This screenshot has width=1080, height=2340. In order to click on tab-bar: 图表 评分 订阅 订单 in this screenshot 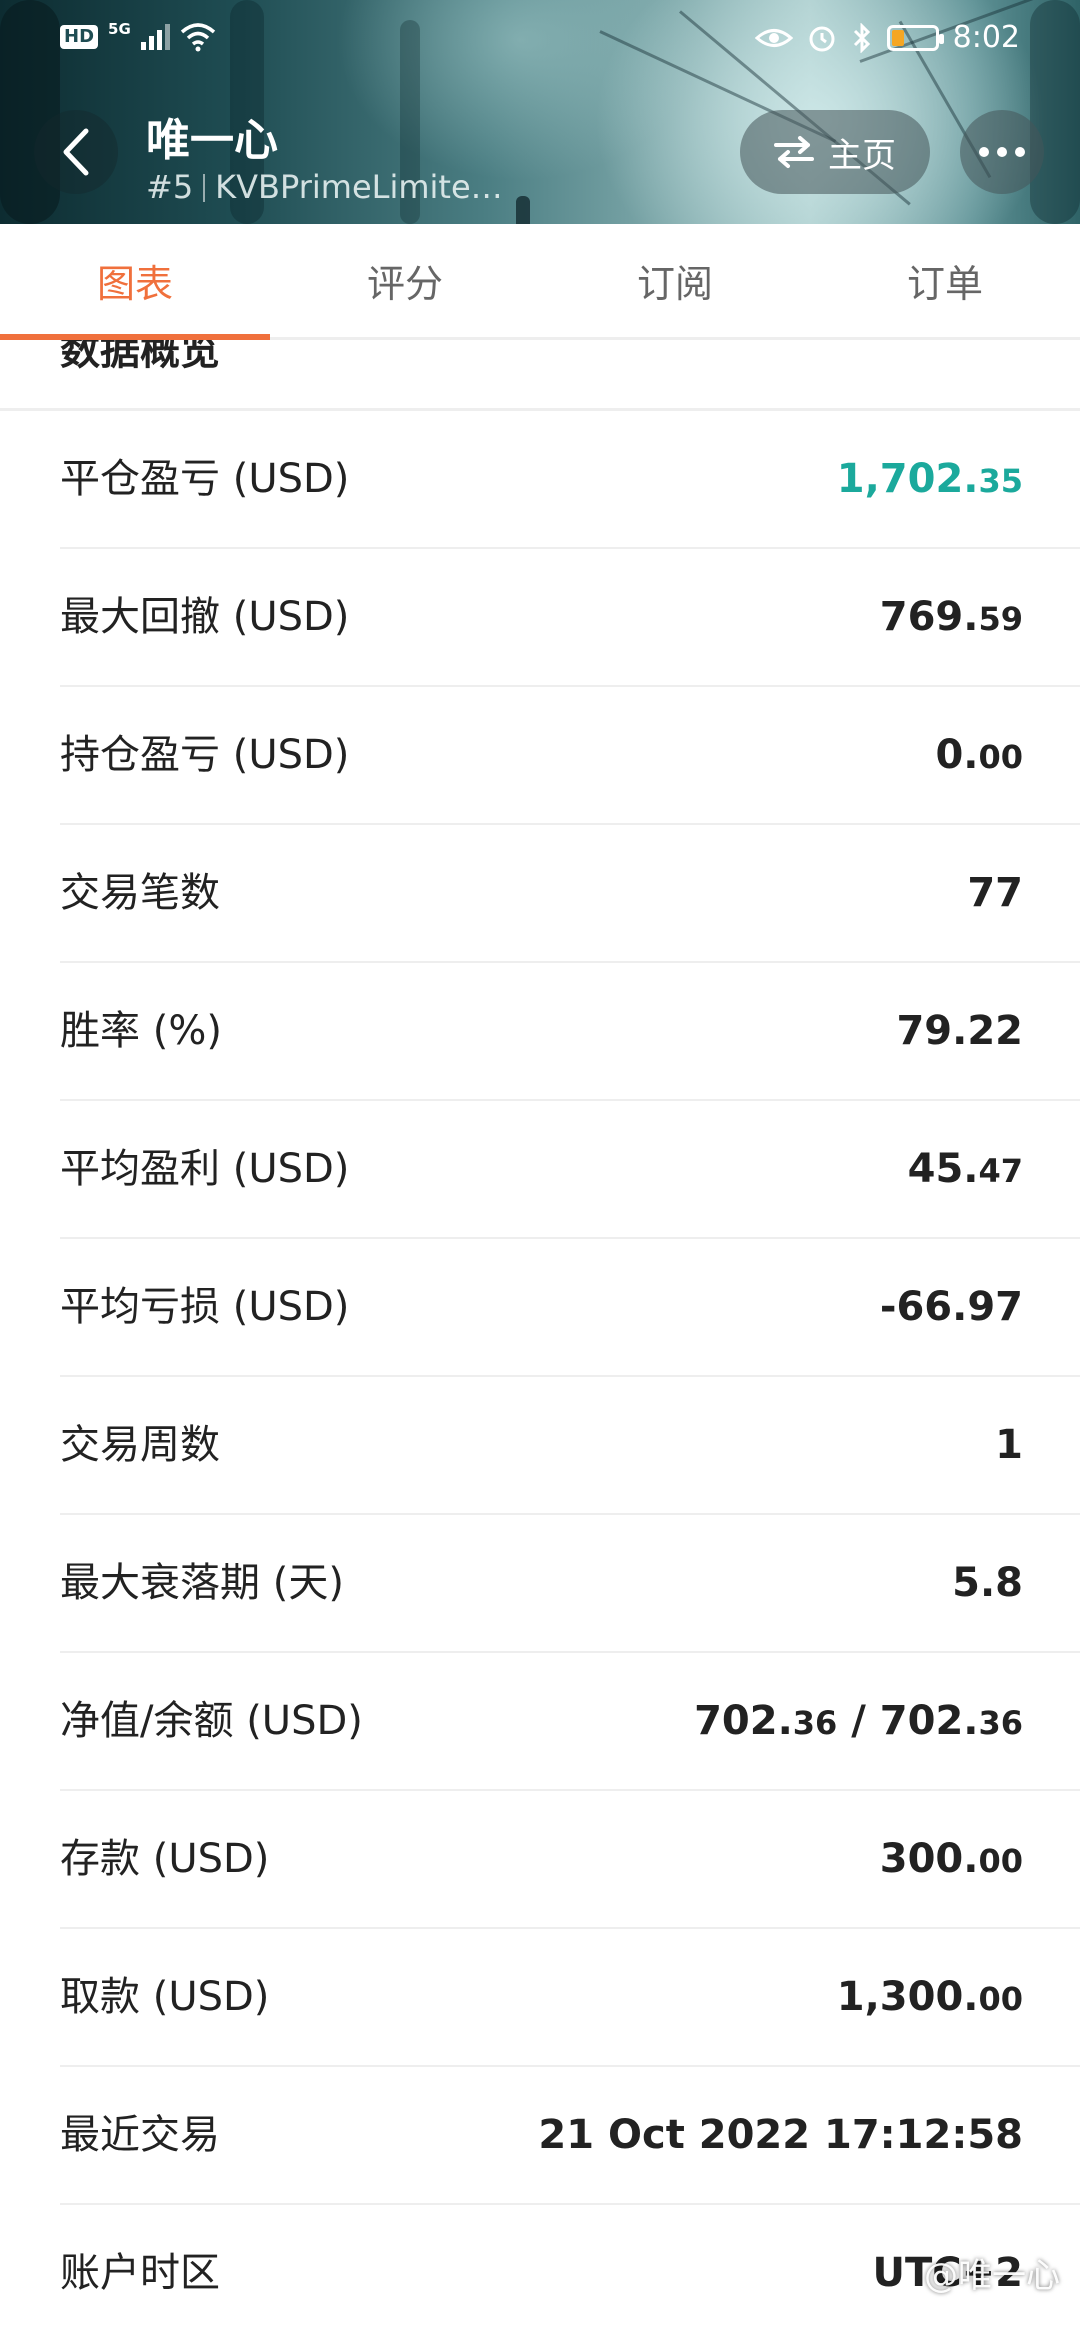, I will do `click(540, 282)`.